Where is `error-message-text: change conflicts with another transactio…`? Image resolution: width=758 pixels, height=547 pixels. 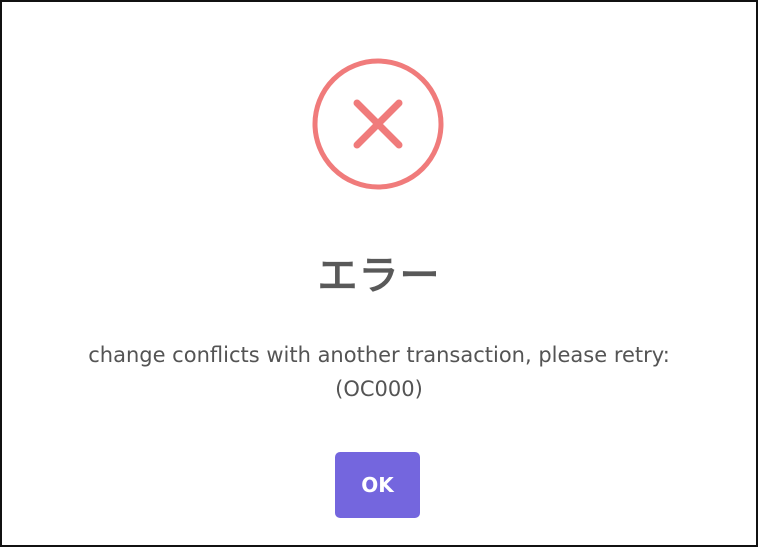 error-message-text: change conflicts with another transactio… is located at coordinates (379, 355).